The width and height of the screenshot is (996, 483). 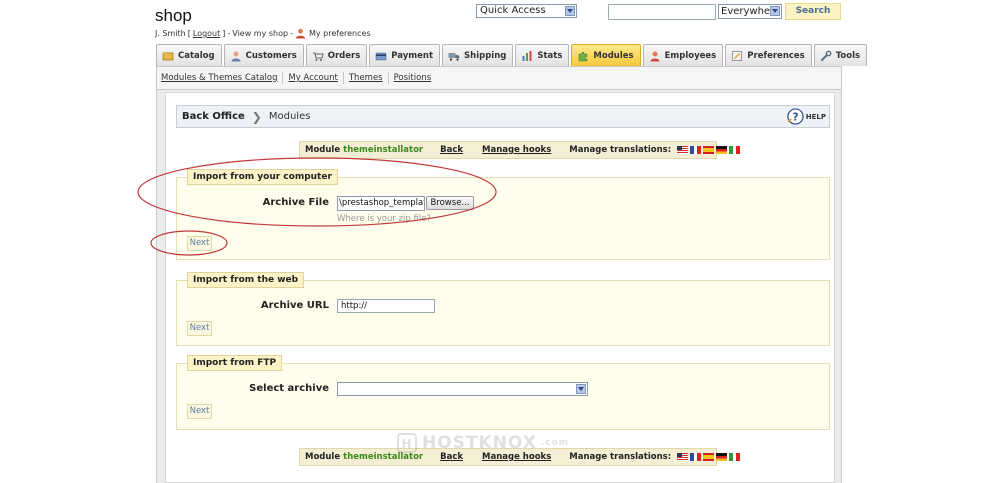 I want to click on tab-preferences: Preferences, so click(x=768, y=55).